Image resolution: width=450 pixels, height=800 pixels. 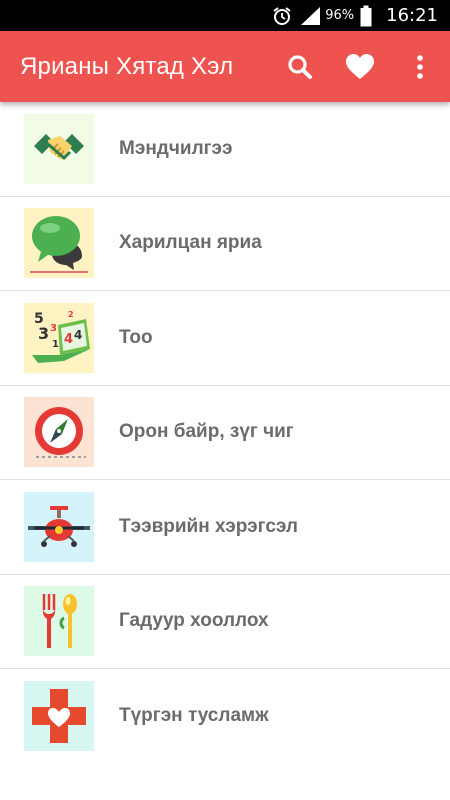 I want to click on compass-icon, so click(x=59, y=432).